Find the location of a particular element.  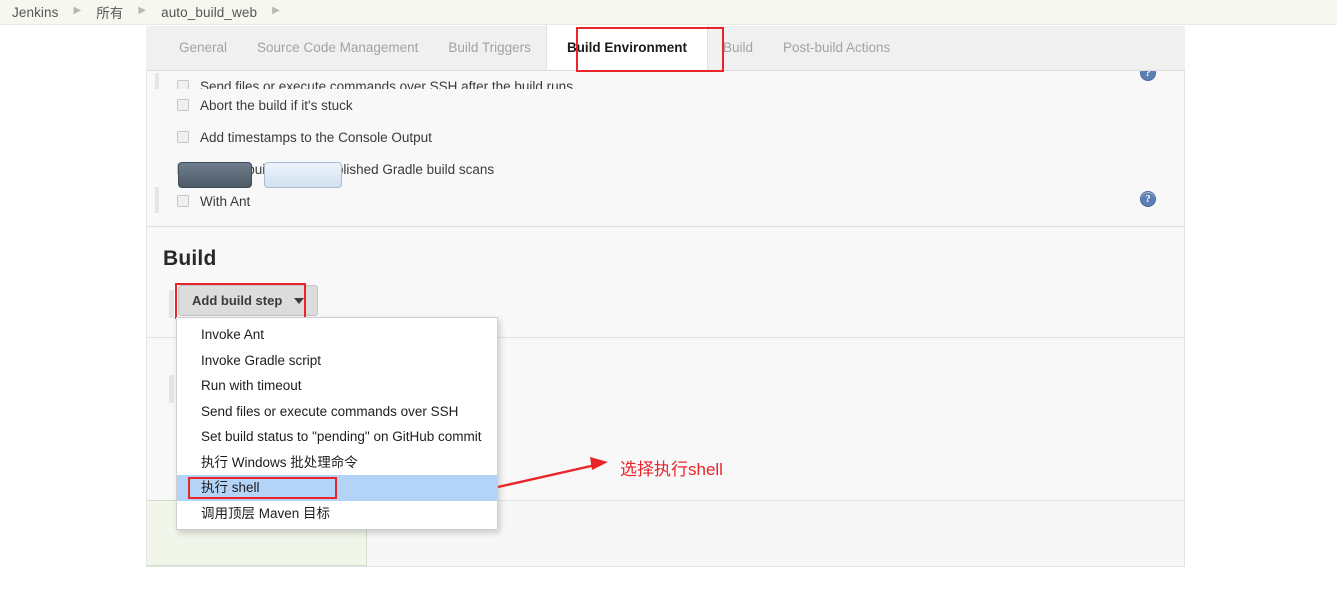

menu-item-execute-shell: 执行 shell is located at coordinates (337, 488).